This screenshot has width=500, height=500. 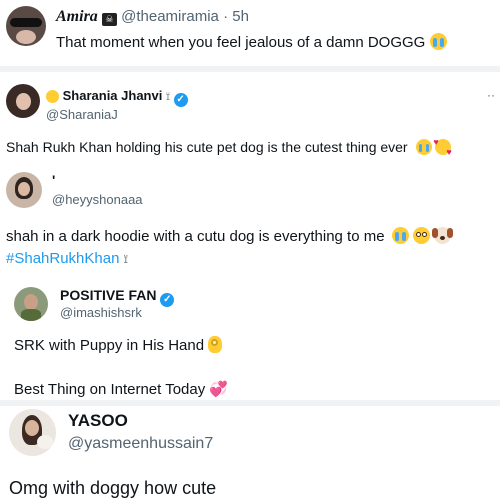 I want to click on more-options-button: ··, so click(x=491, y=95).